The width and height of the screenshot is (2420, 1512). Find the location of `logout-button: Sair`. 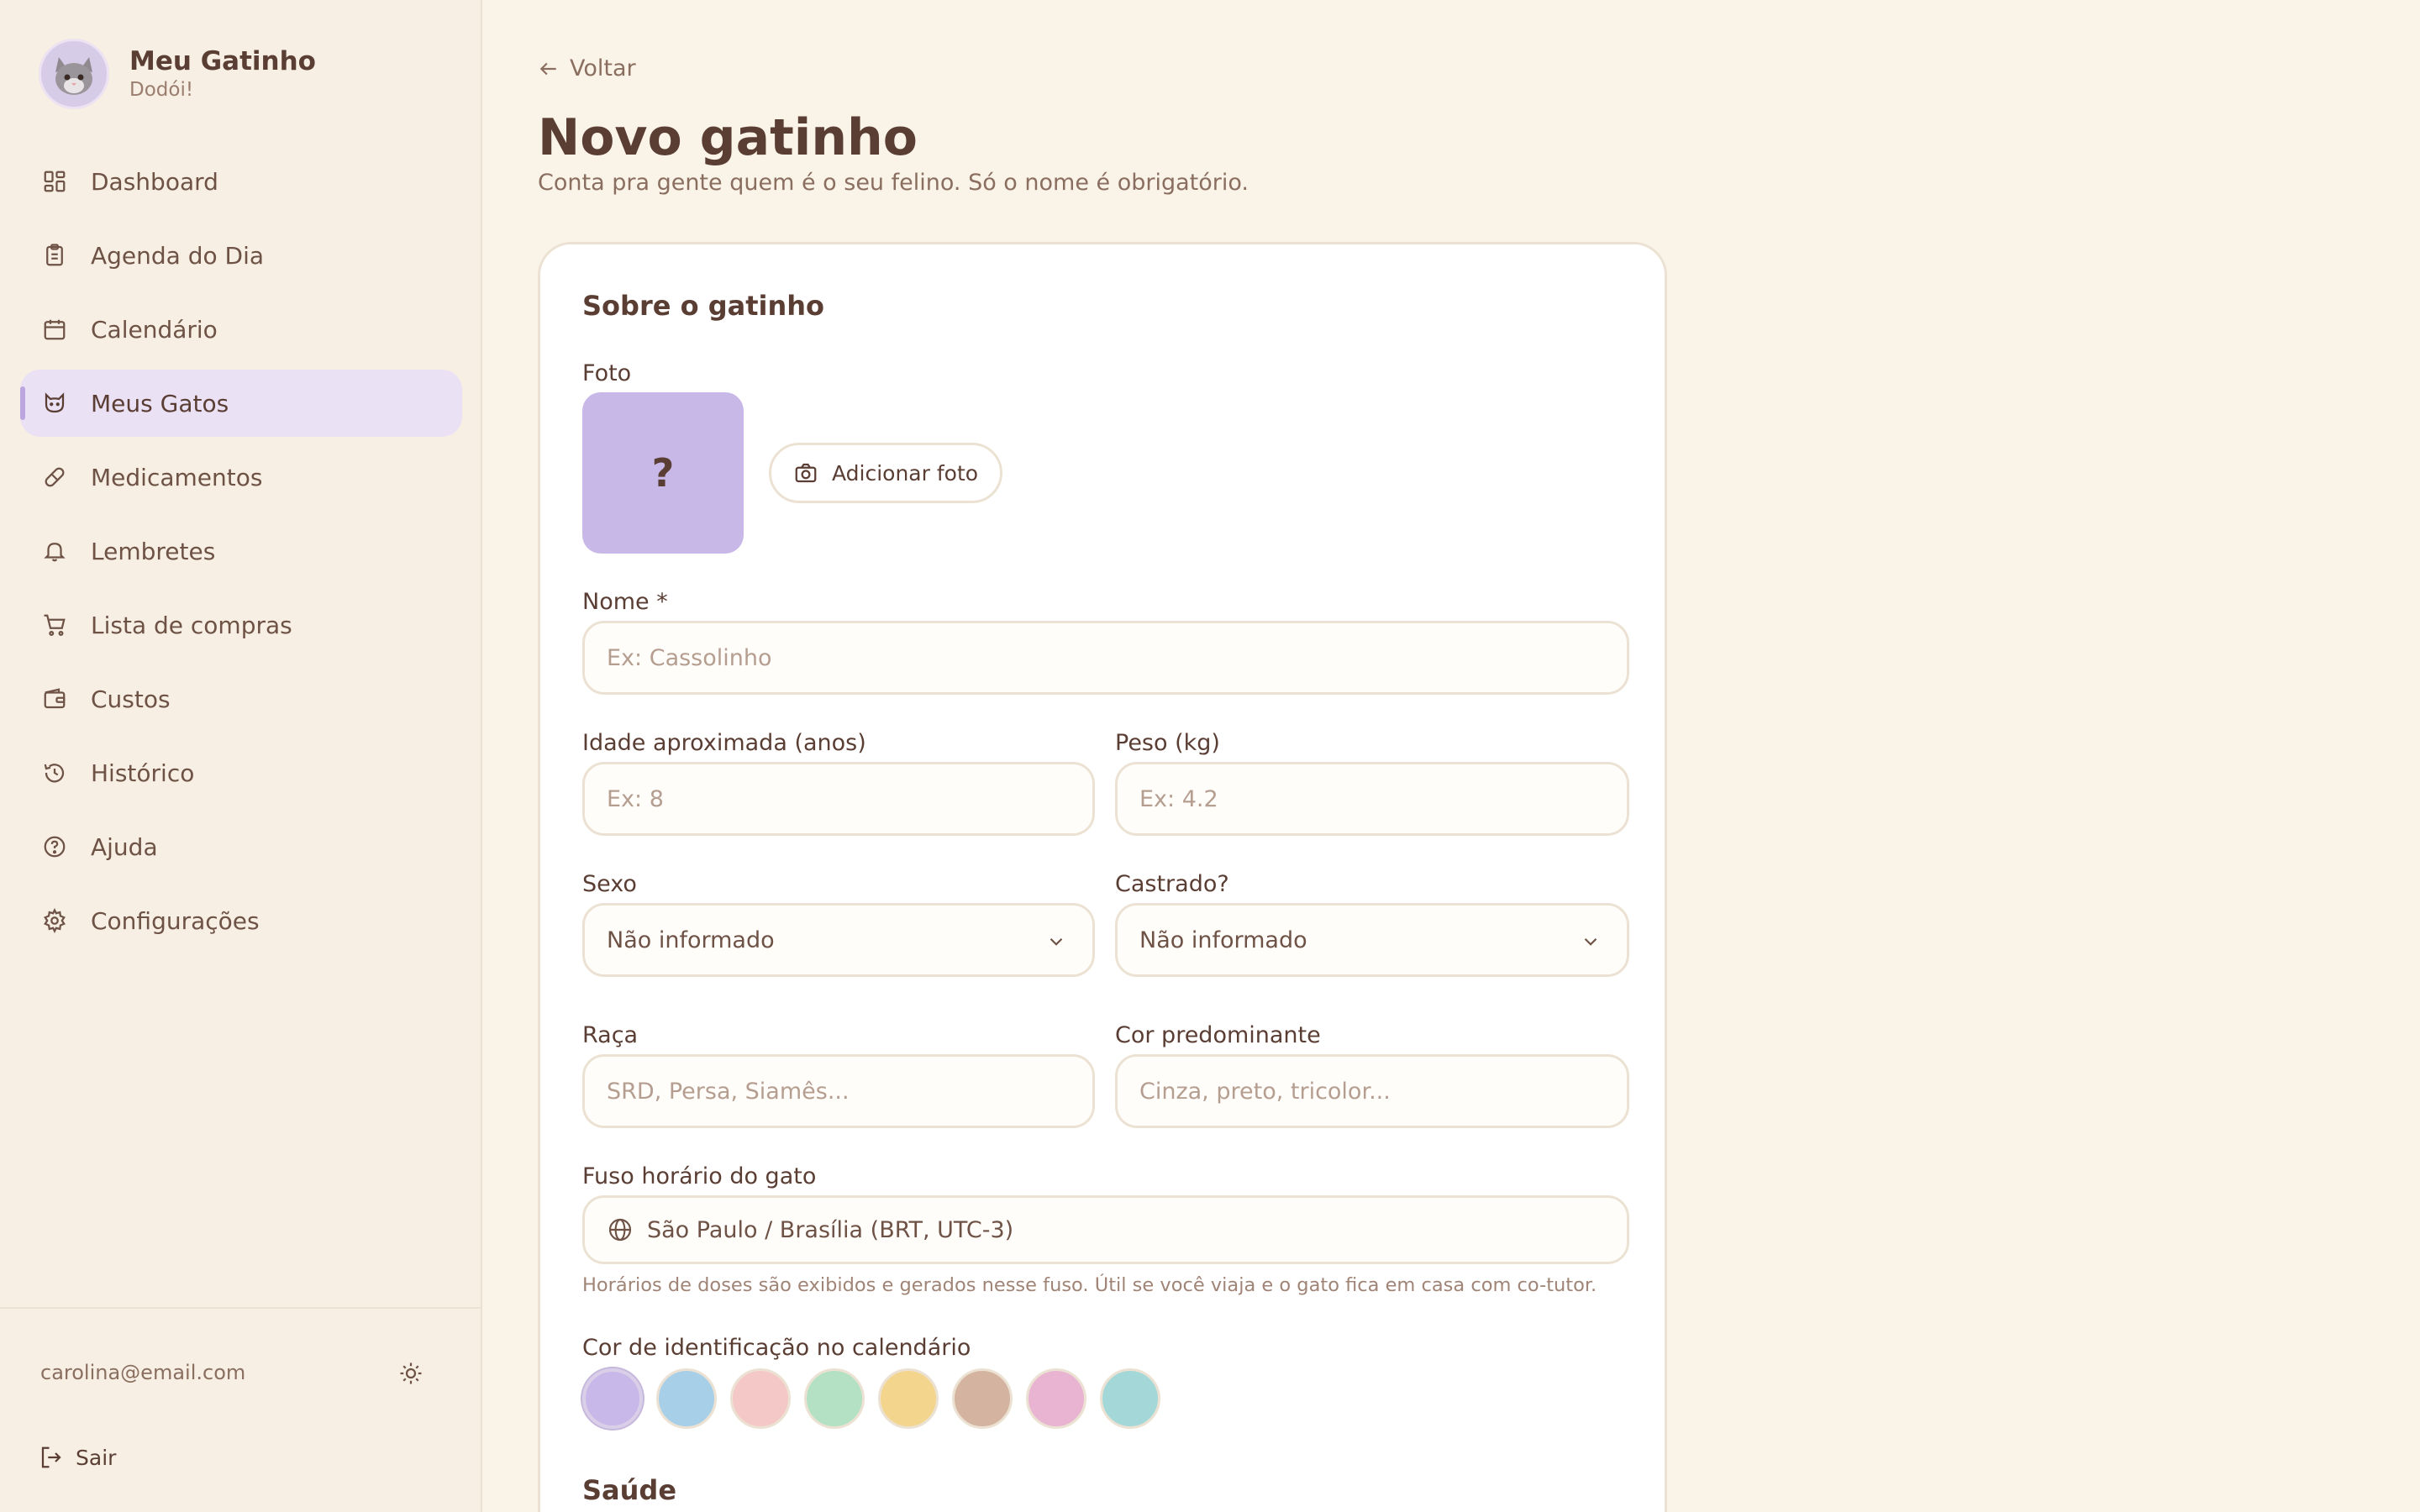

logout-button: Sair is located at coordinates (77, 1457).